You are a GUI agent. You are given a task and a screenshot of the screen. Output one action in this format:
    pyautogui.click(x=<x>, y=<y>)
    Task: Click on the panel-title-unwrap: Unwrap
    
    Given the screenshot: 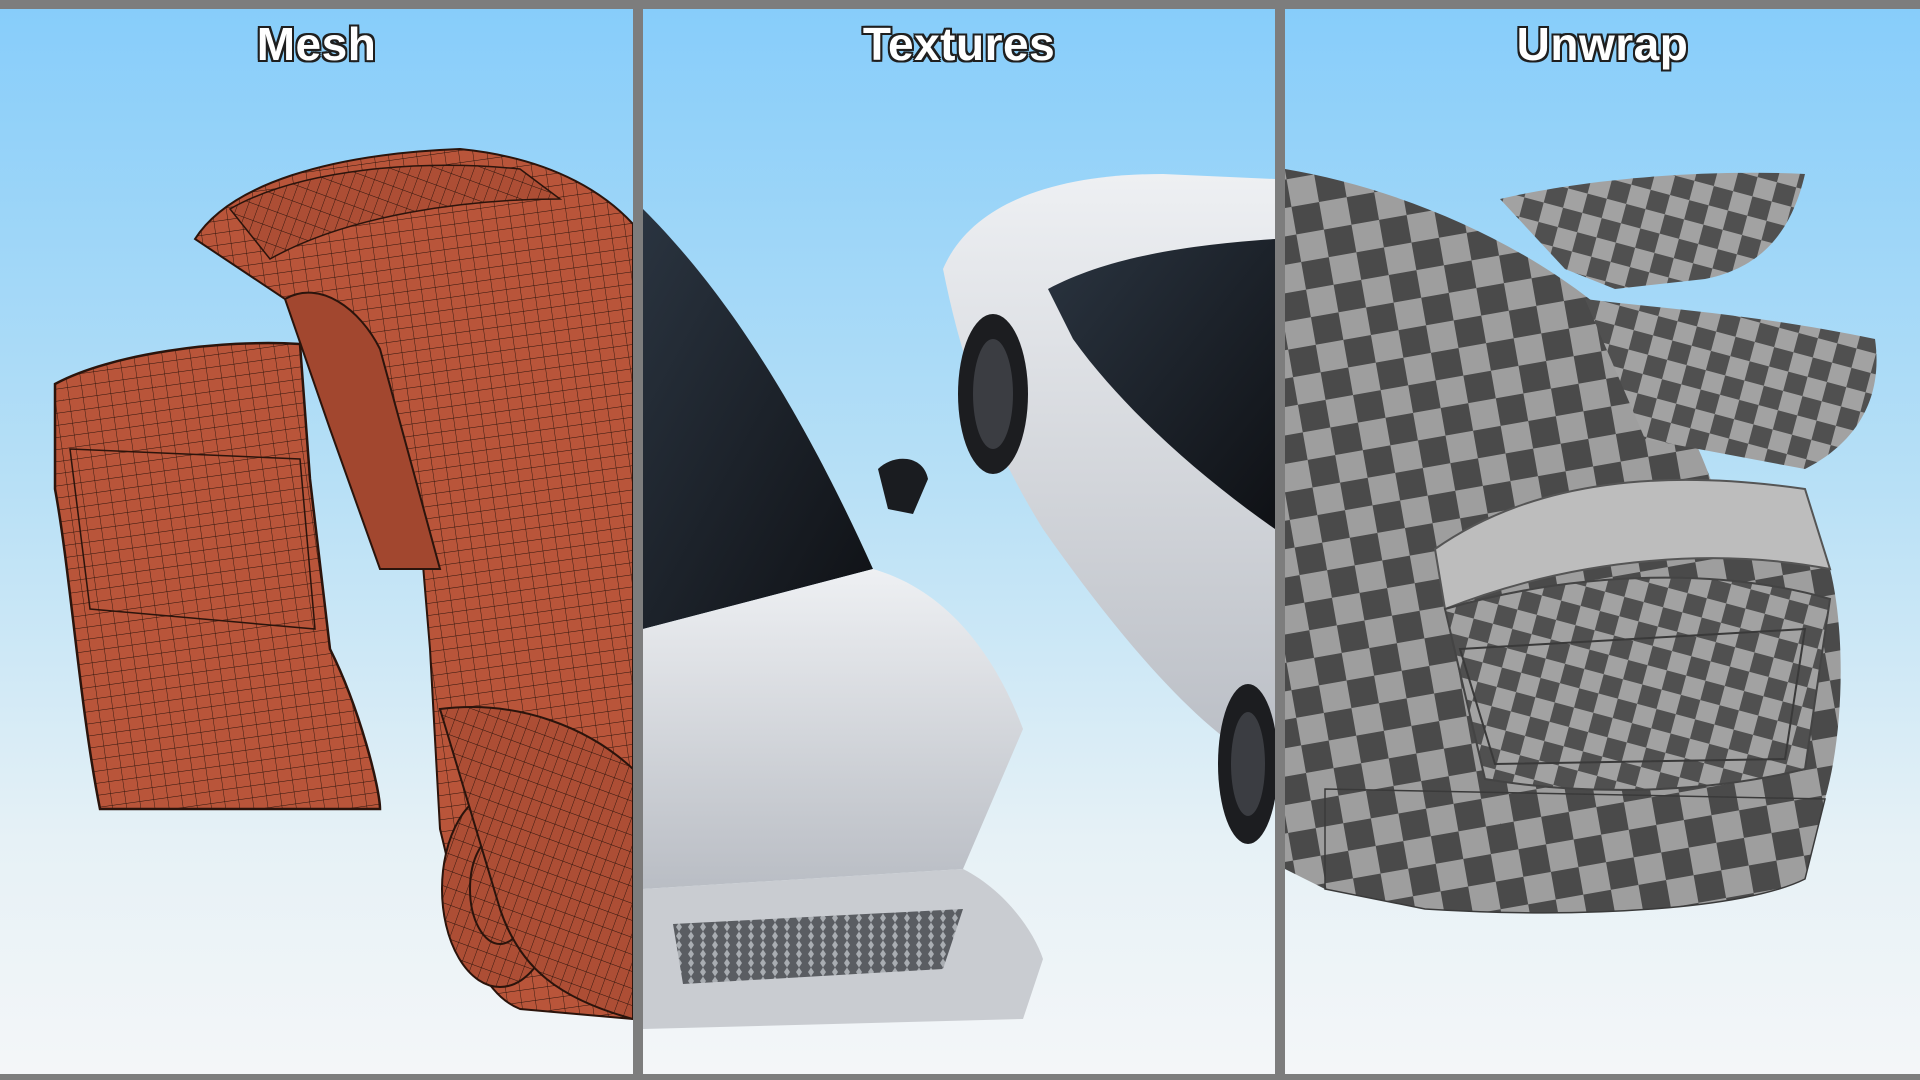 What is the action you would take?
    pyautogui.click(x=1602, y=44)
    